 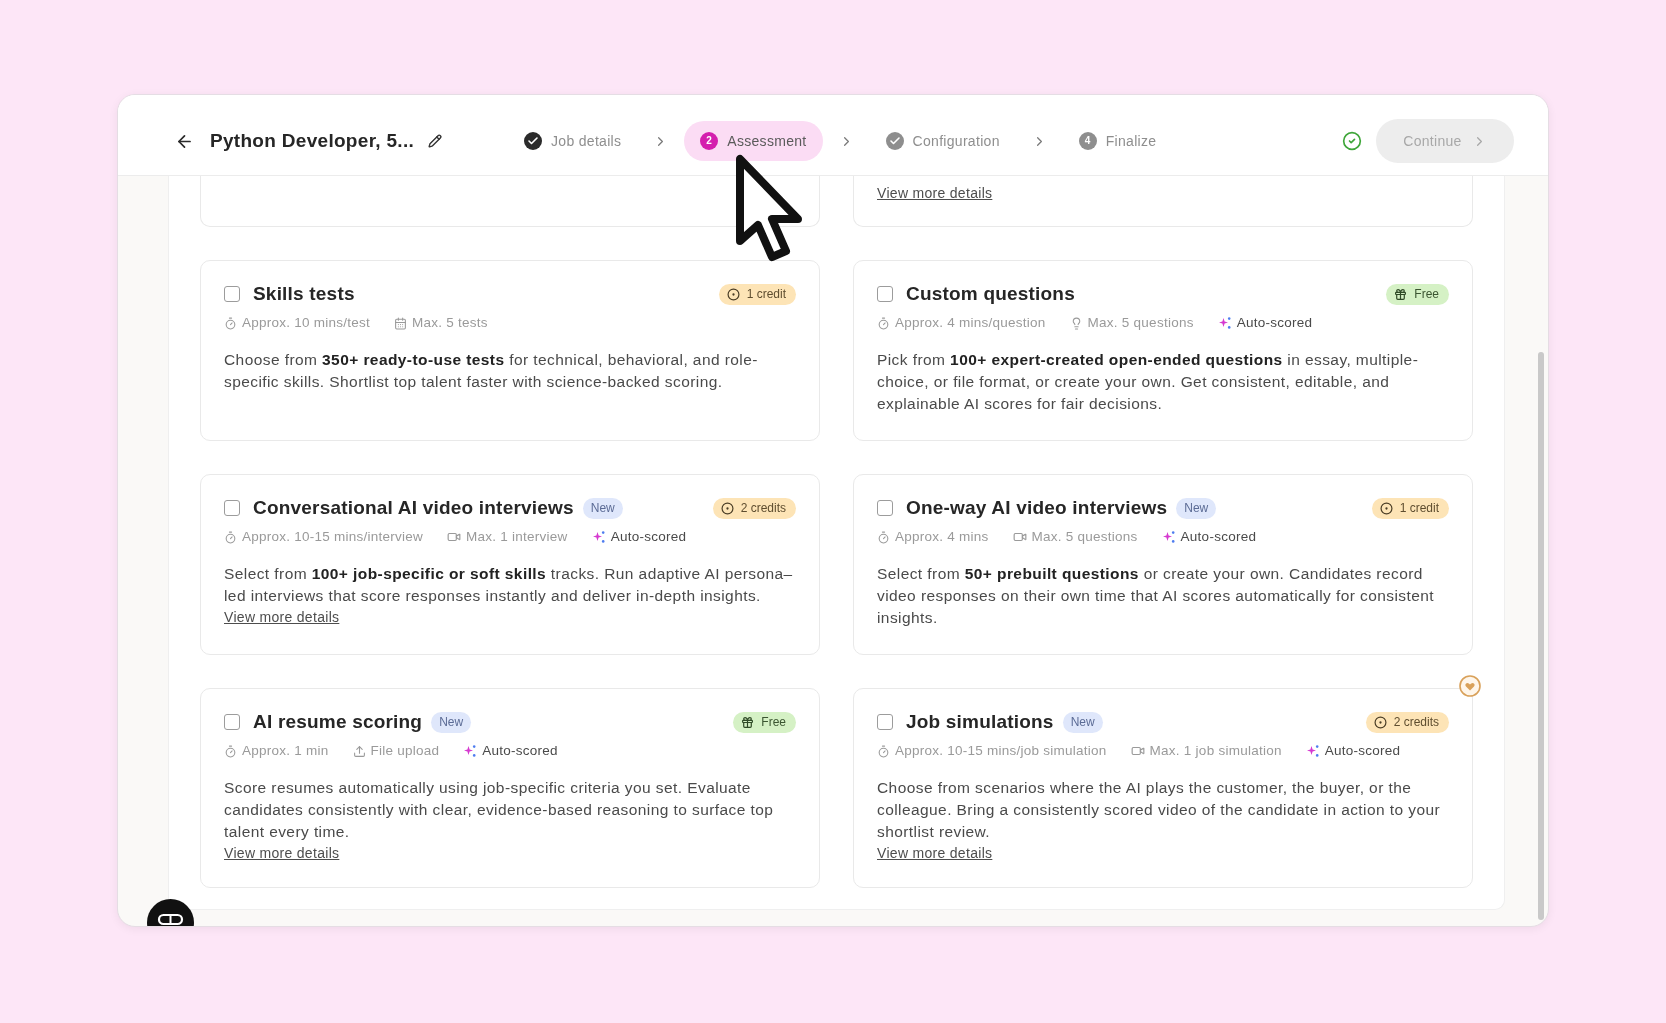 I want to click on pencil-icon, so click(x=435, y=141).